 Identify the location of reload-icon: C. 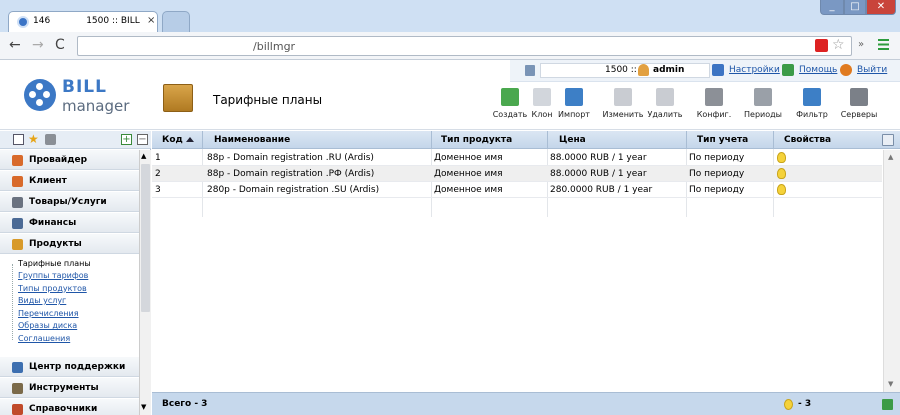
(60, 45).